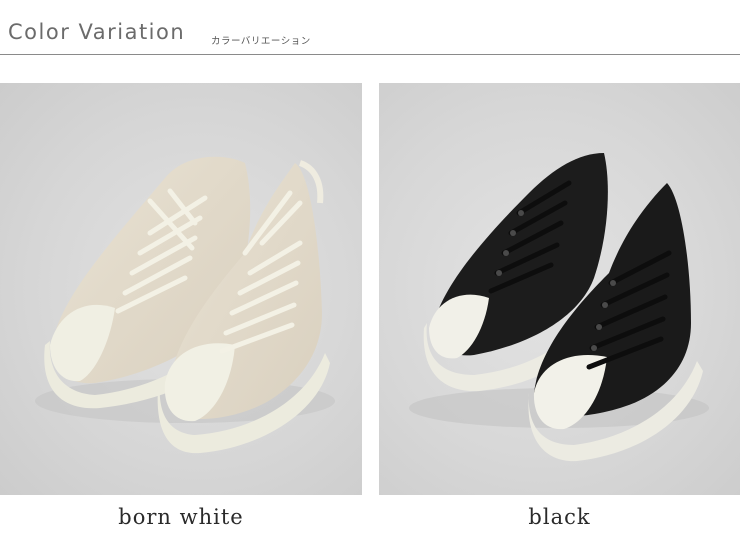 This screenshot has width=740, height=535. Describe the element at coordinates (559, 517) in the screenshot. I see `variation-label-black: black` at that location.